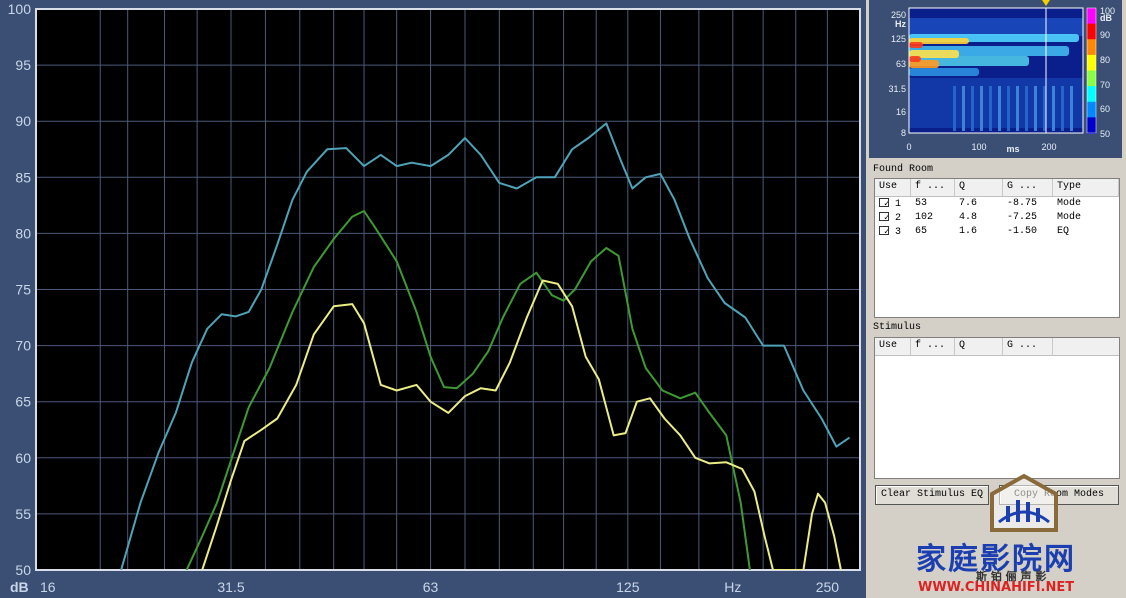 The width and height of the screenshot is (1126, 598). Describe the element at coordinates (996, 587) in the screenshot. I see `watermark-url: WWW.CHINAHIFI.NET` at that location.